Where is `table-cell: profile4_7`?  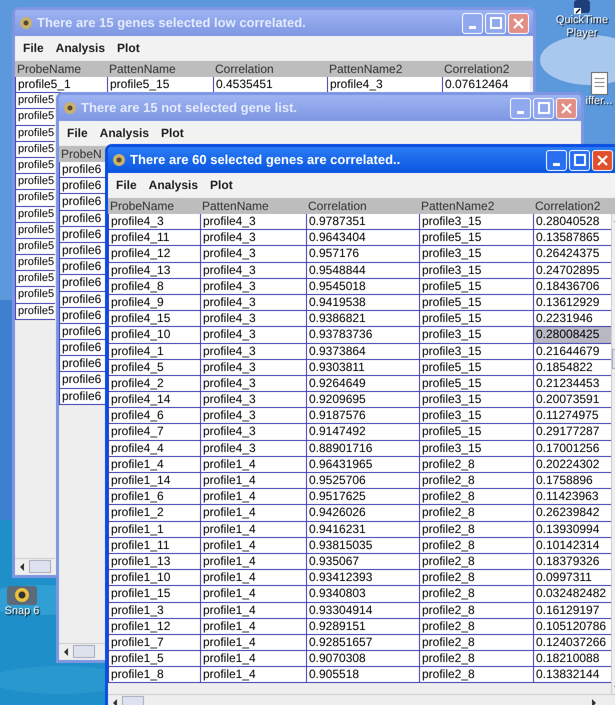 table-cell: profile4_7 is located at coordinates (154, 432).